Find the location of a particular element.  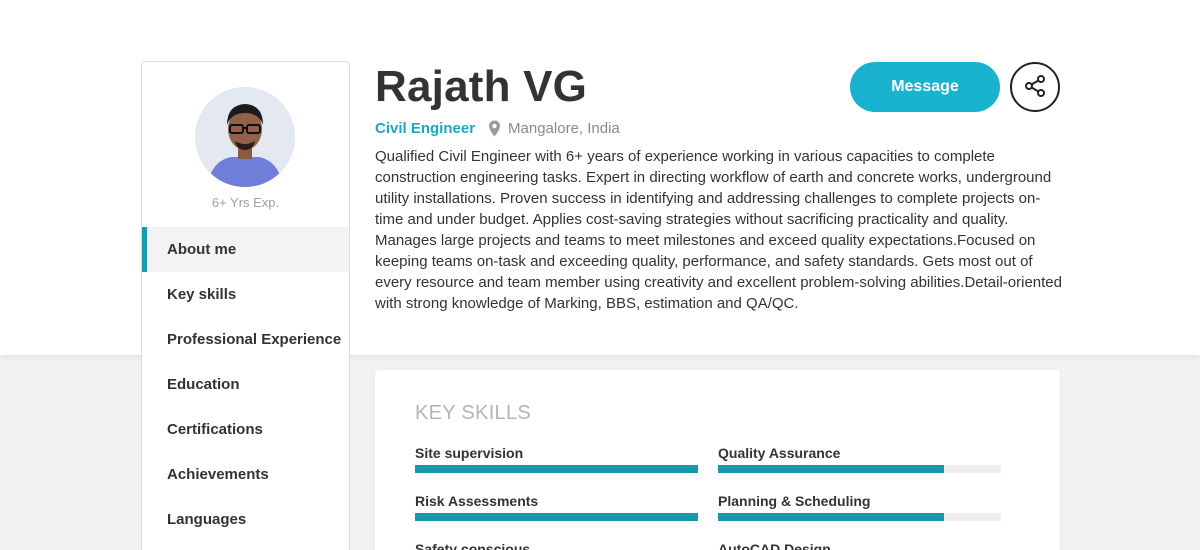

share-button is located at coordinates (1035, 87).